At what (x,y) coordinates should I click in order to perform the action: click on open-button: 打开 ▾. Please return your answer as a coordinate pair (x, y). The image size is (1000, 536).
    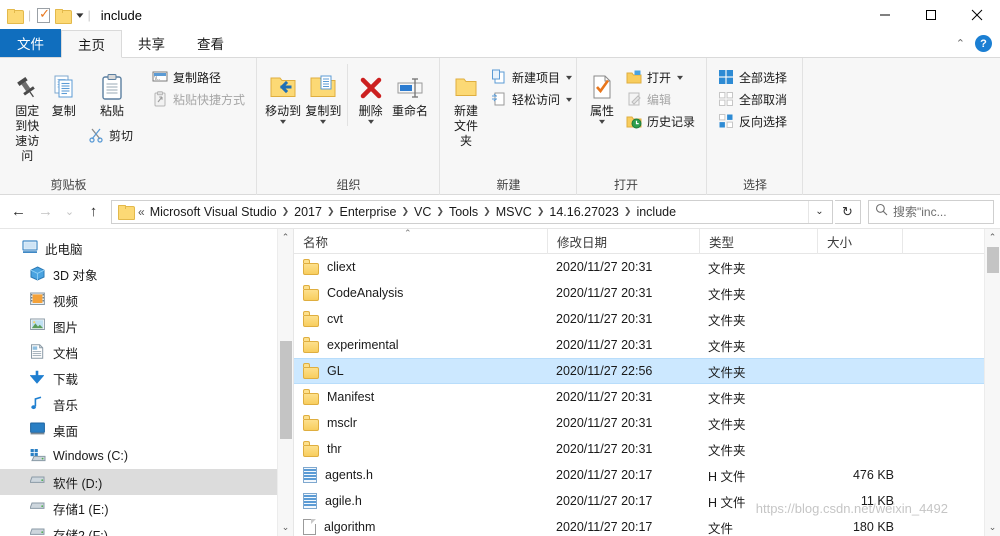
    Looking at the image, I should click on (660, 77).